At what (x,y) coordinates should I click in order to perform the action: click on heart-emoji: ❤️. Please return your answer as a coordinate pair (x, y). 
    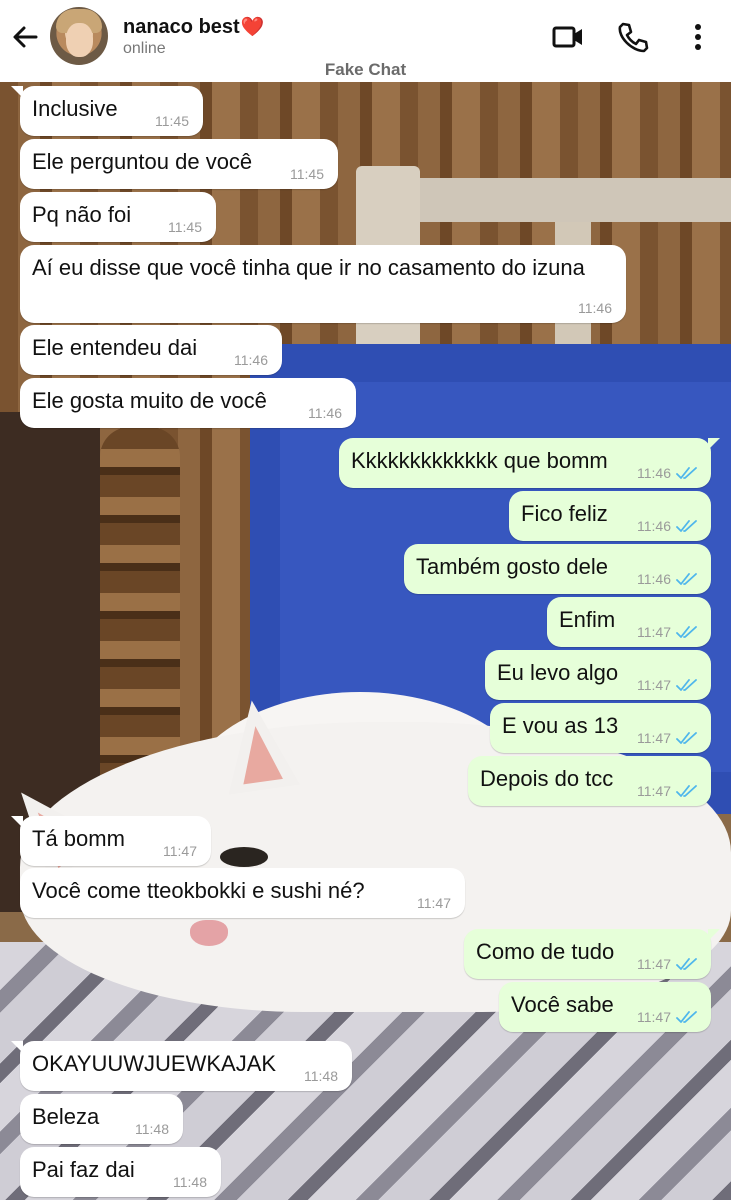
    Looking at the image, I should click on (252, 27).